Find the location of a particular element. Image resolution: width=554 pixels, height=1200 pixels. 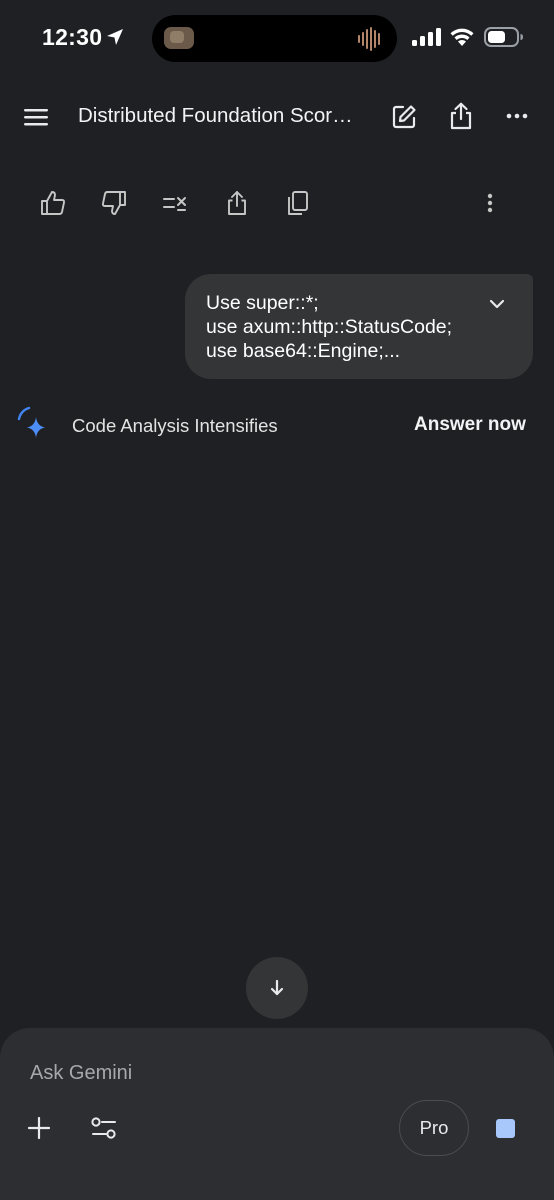

chevron-down-icon is located at coordinates (497, 304).